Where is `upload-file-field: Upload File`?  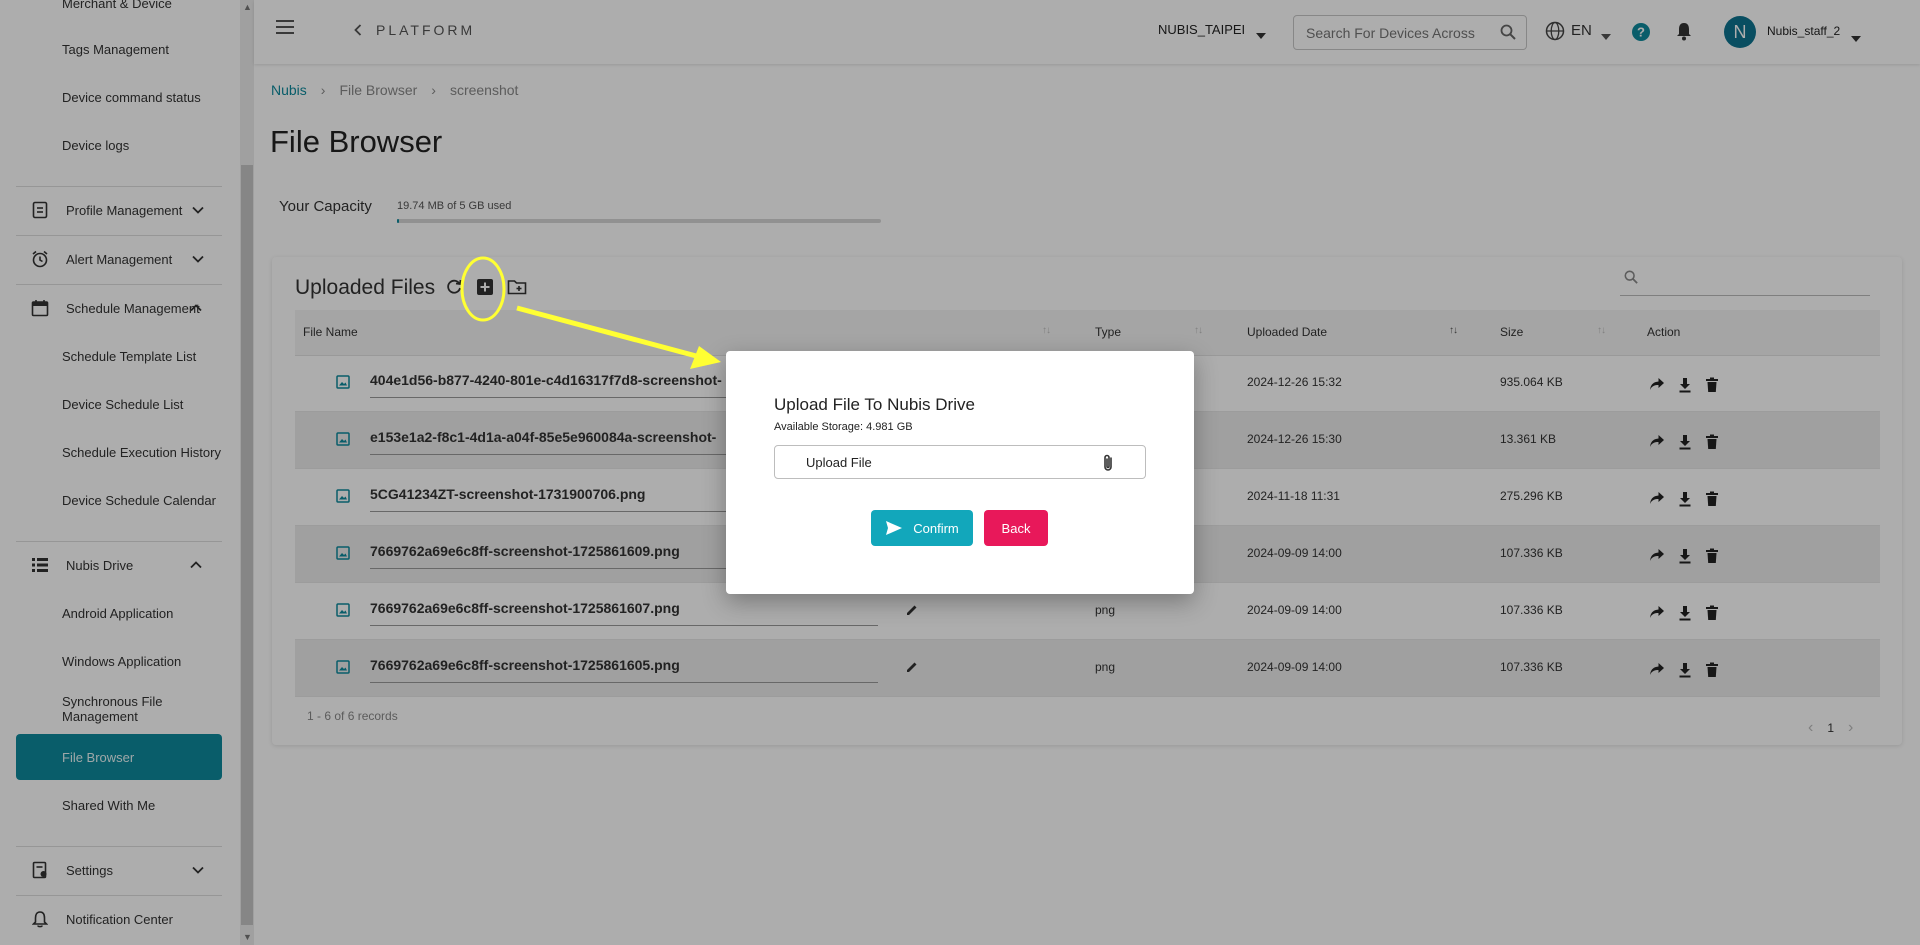 upload-file-field: Upload File is located at coordinates (960, 462).